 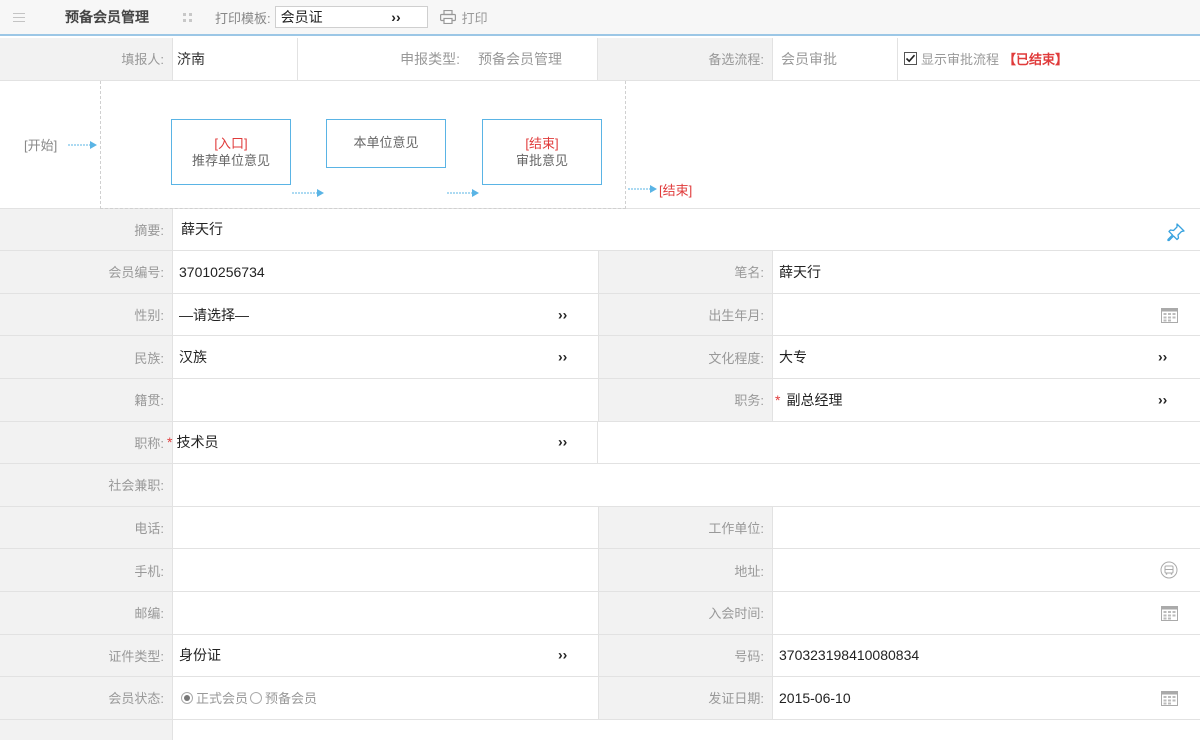 What do you see at coordinates (686, 230) in the screenshot?
I see `summary-input: 薛天行` at bounding box center [686, 230].